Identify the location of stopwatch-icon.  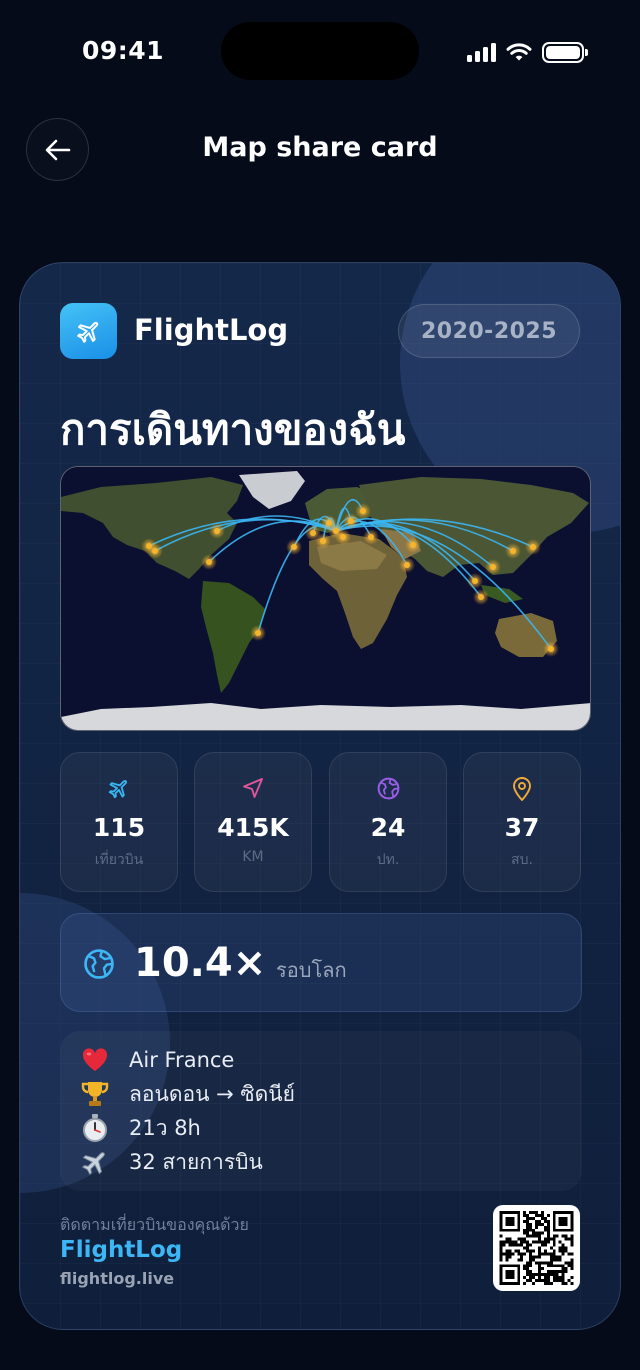
(95, 1128).